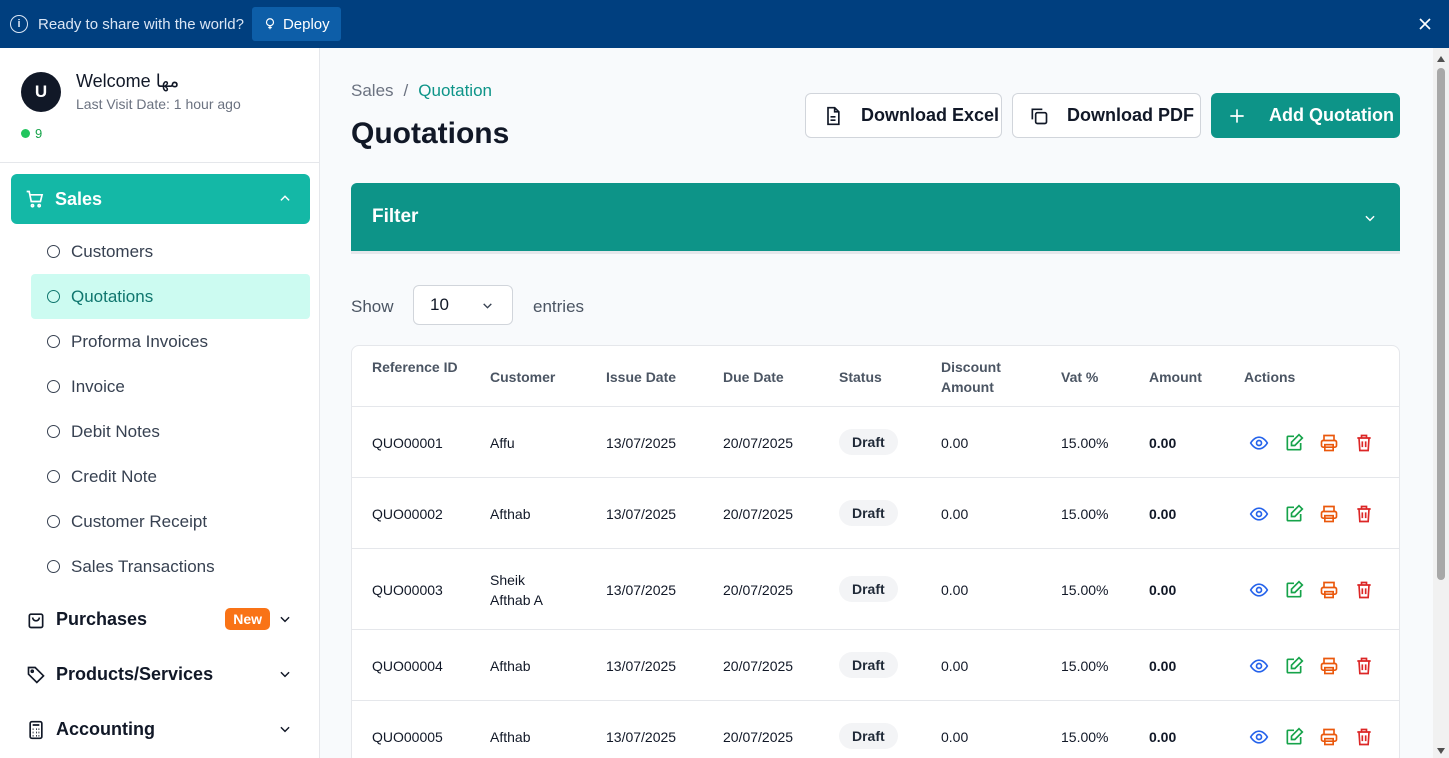  I want to click on avatar: U, so click(41, 92).